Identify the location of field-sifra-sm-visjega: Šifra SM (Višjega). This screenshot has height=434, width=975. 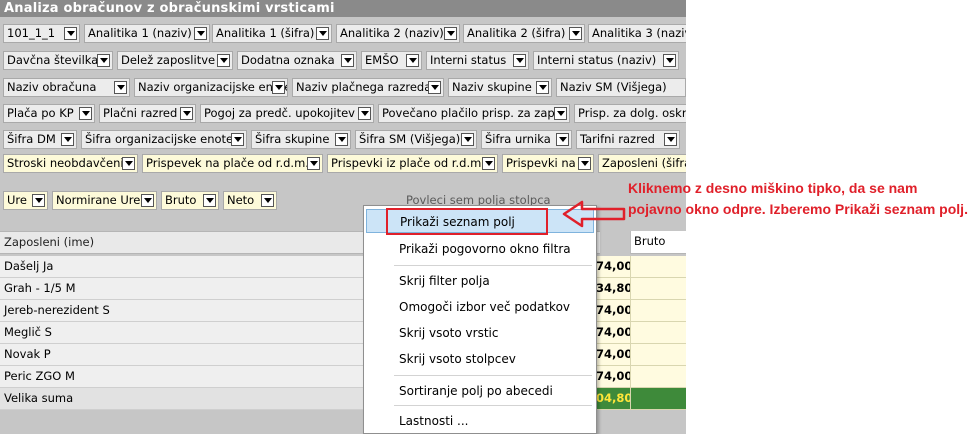
(416, 139).